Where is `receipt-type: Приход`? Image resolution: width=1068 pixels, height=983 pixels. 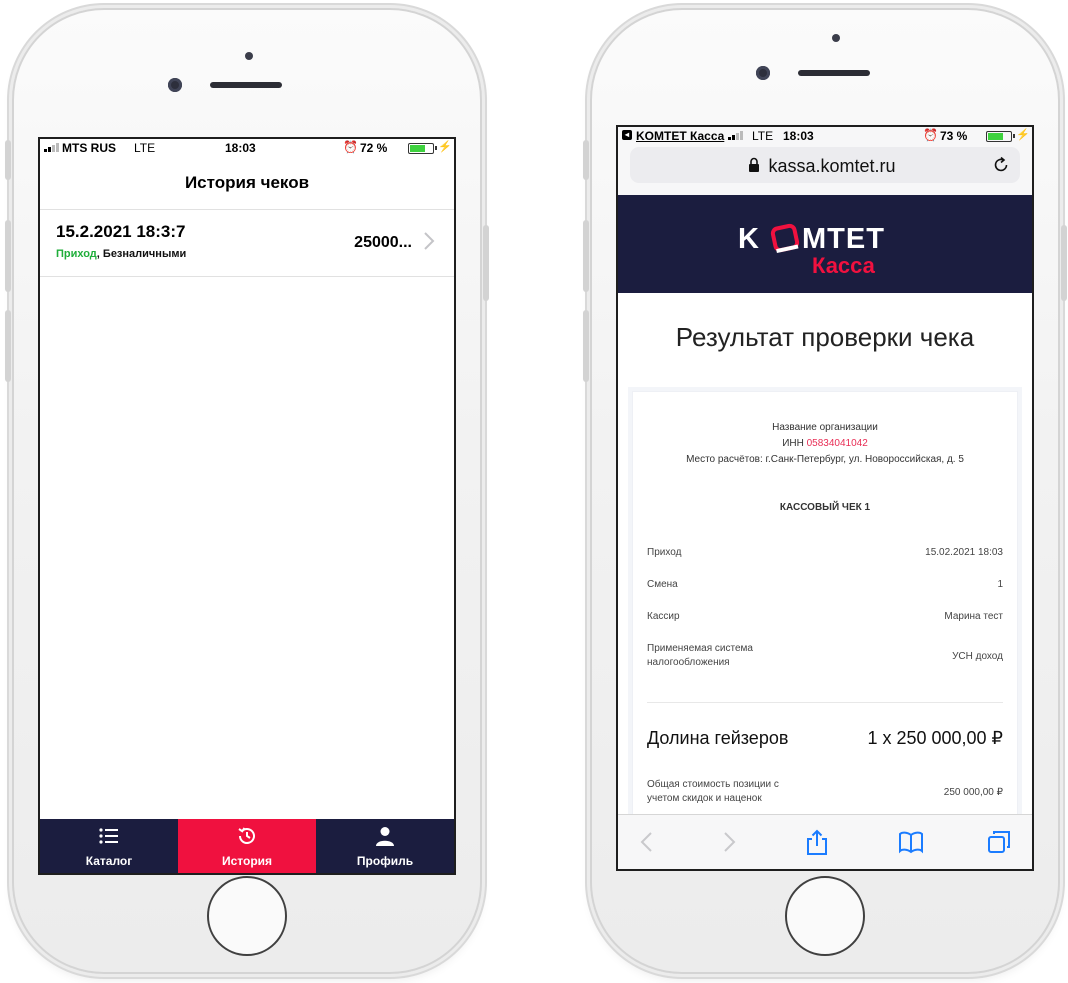 receipt-type: Приход is located at coordinates (76, 254).